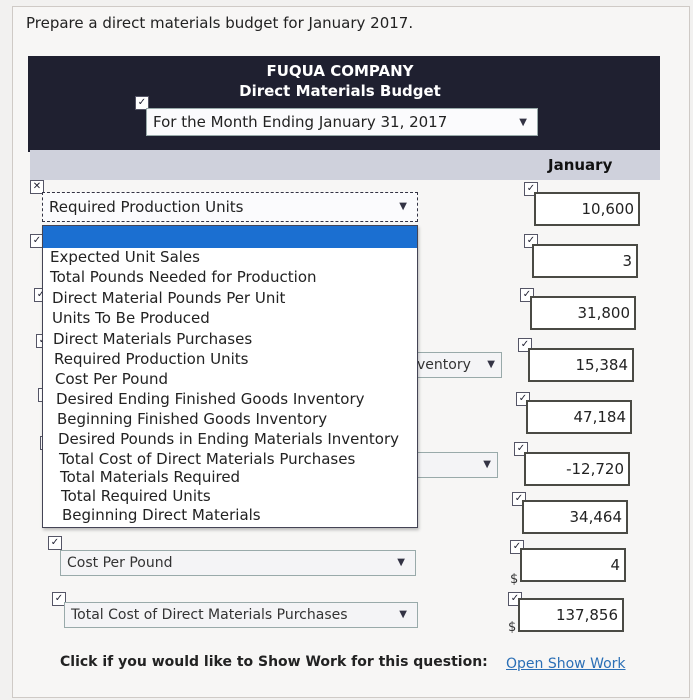 This screenshot has width=693, height=700. I want to click on row-label-value: Total Cost of Direct Materials Purchases, so click(209, 615).